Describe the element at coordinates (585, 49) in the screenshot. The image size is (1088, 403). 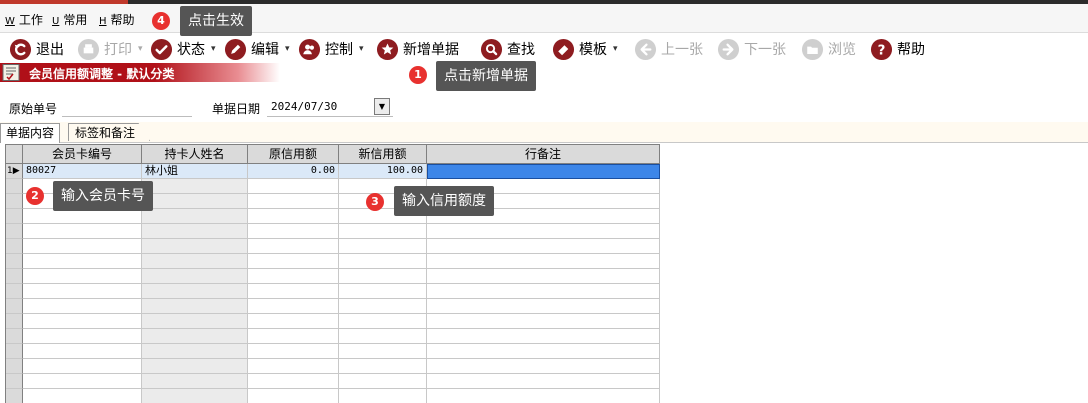
I see `template-button: 模板 ▾` at that location.